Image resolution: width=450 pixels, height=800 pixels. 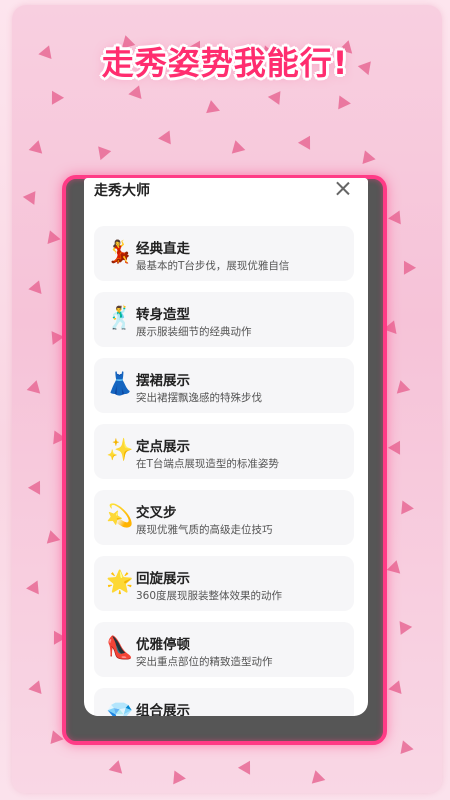 What do you see at coordinates (213, 266) in the screenshot?
I see `item-desc: 最基本的T台步伐，展现优雅自信` at bounding box center [213, 266].